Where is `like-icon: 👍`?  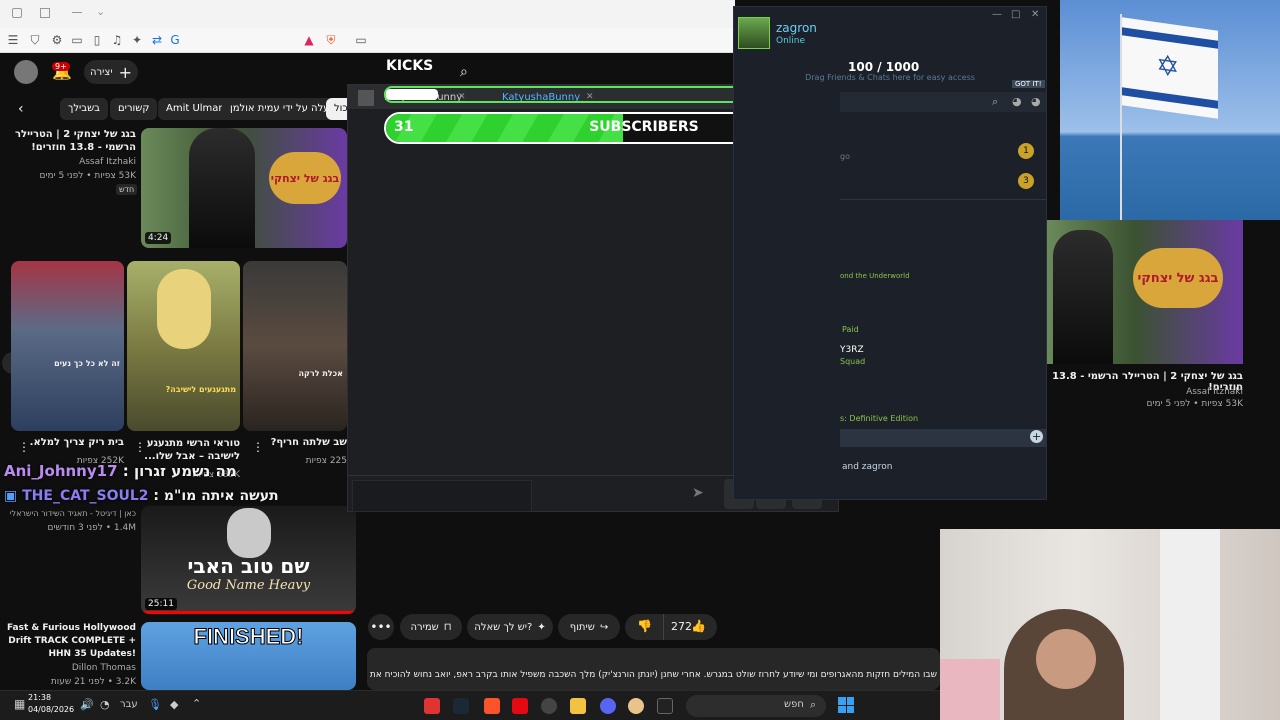
like-icon: 👍 is located at coordinates (698, 626).